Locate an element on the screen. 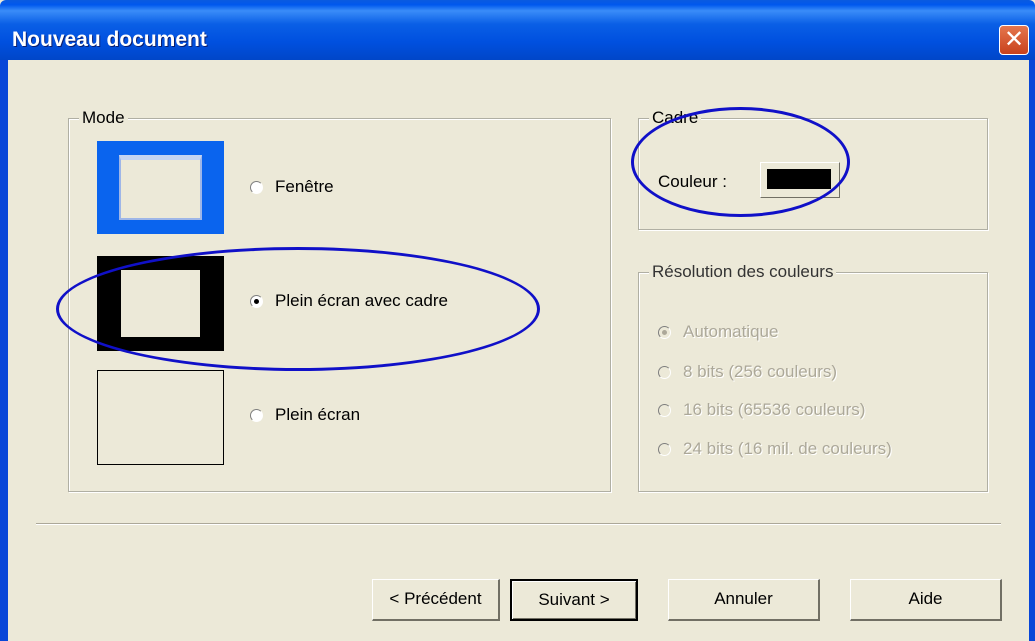  resolution-radio-24bits: 24 bits (16 mil. de couleurs) is located at coordinates (775, 449).